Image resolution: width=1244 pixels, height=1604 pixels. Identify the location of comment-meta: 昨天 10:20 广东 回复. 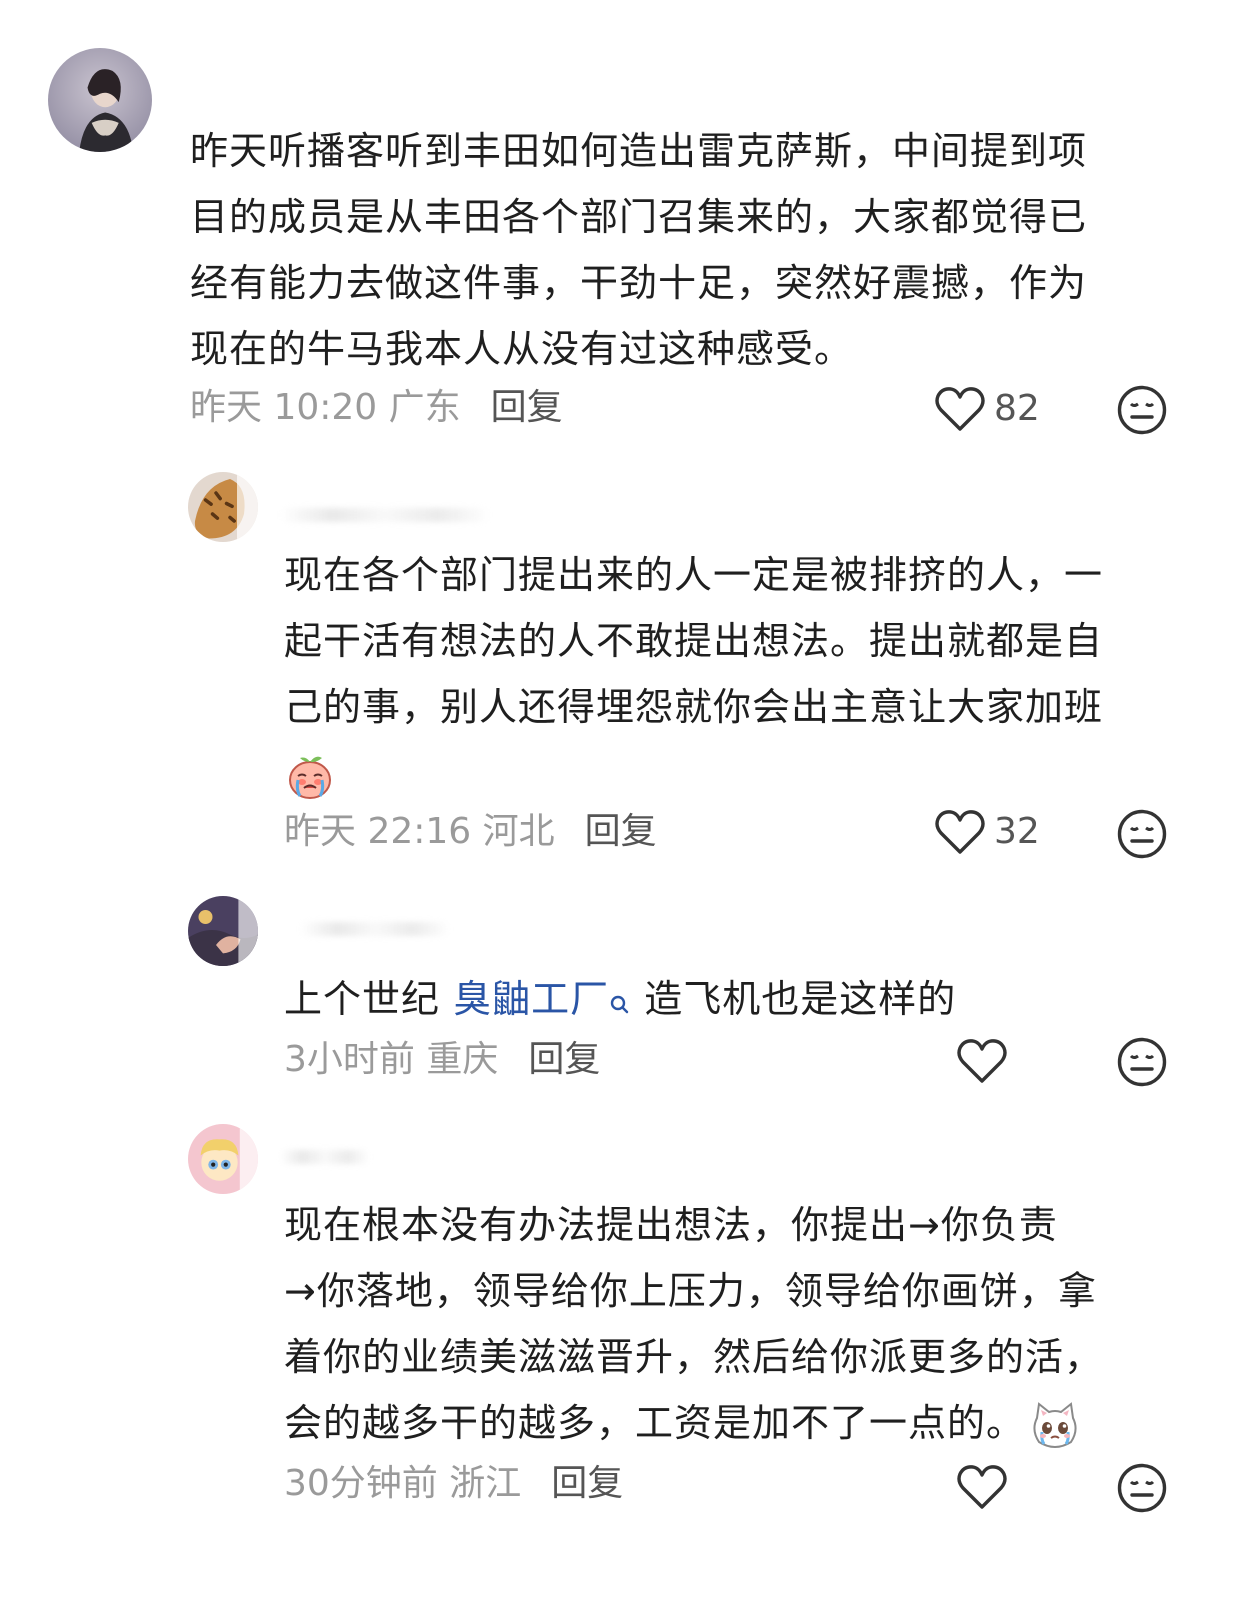
(376, 408).